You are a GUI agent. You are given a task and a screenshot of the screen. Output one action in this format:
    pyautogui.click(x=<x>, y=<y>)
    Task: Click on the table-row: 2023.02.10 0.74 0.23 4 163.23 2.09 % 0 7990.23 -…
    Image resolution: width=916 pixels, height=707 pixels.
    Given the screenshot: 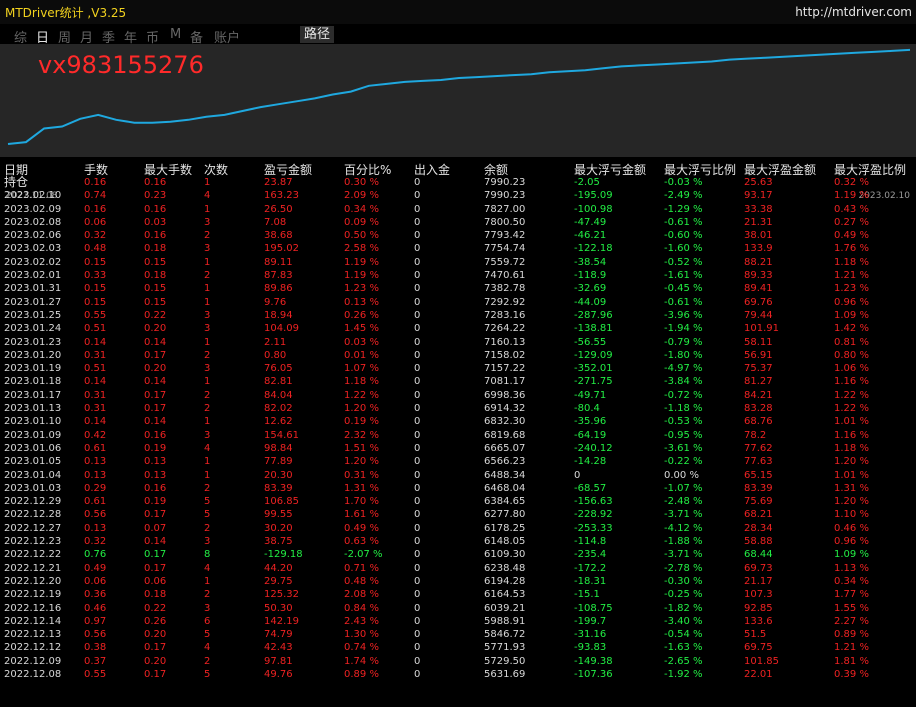 What is the action you would take?
    pyautogui.click(x=458, y=195)
    